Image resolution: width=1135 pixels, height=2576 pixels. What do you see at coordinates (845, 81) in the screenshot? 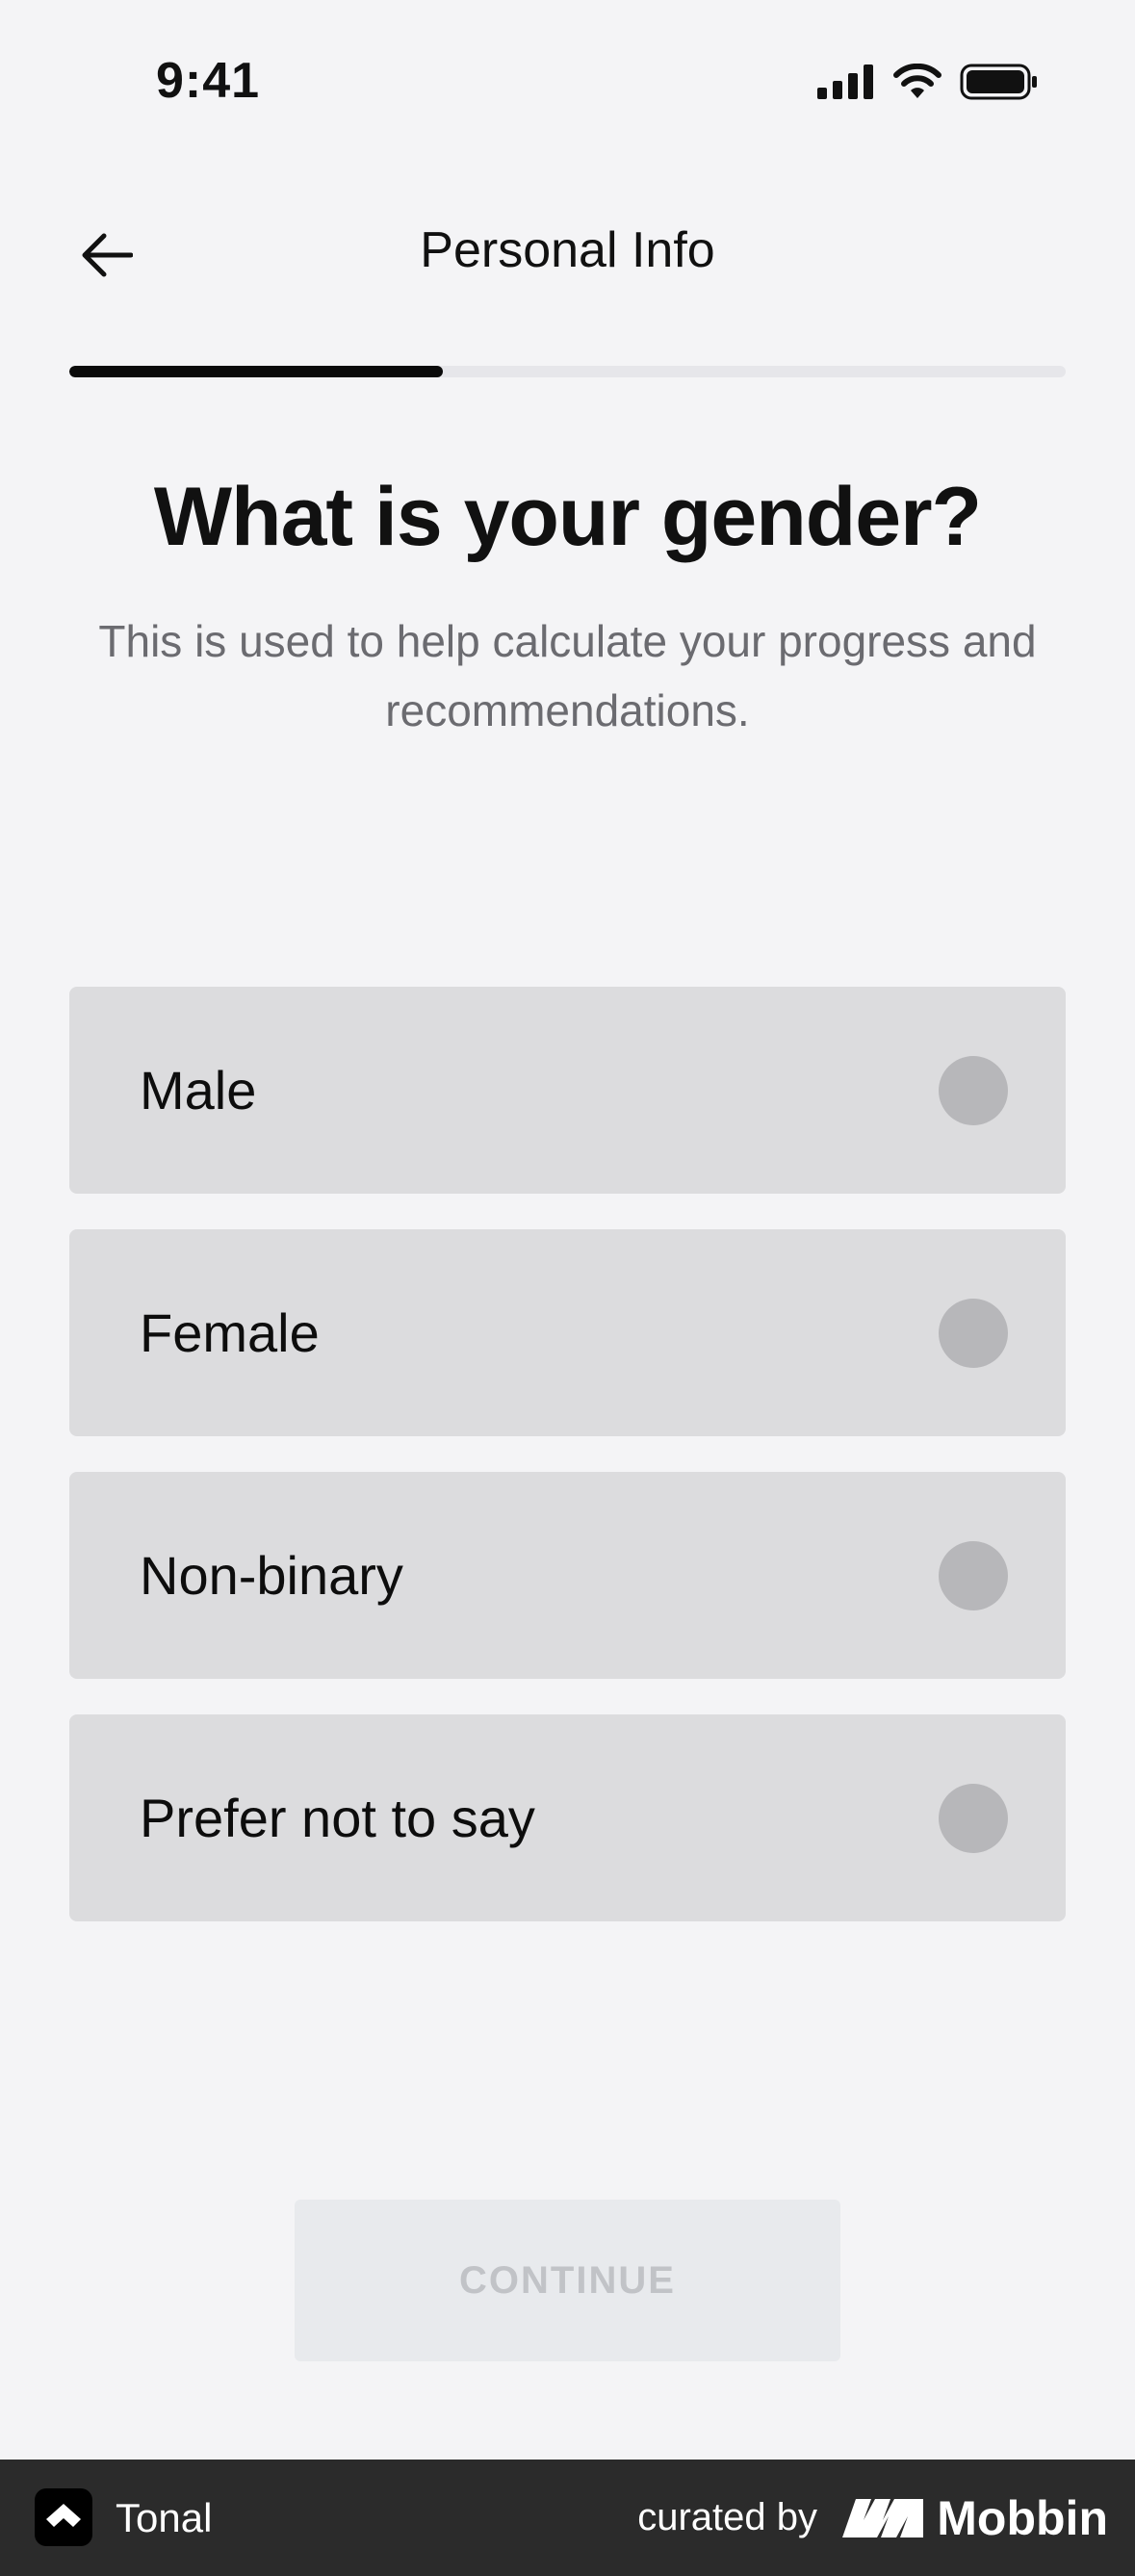
I see `cellular-signal-icon` at bounding box center [845, 81].